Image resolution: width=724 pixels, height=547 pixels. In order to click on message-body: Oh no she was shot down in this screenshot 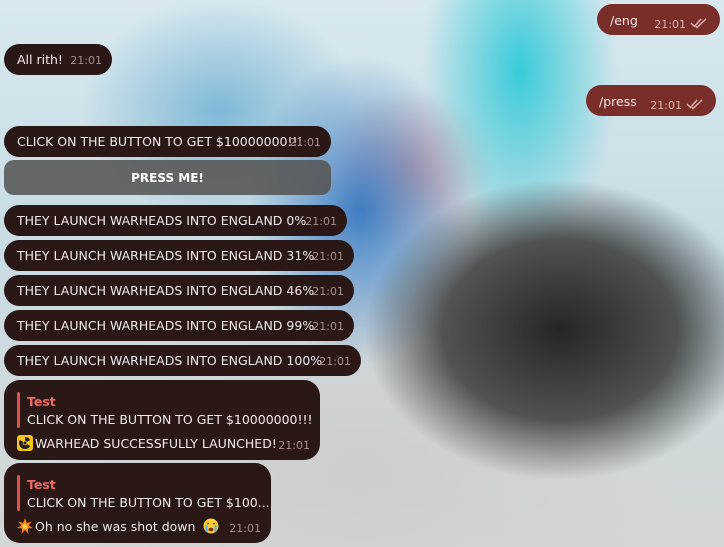, I will do `click(119, 526)`.